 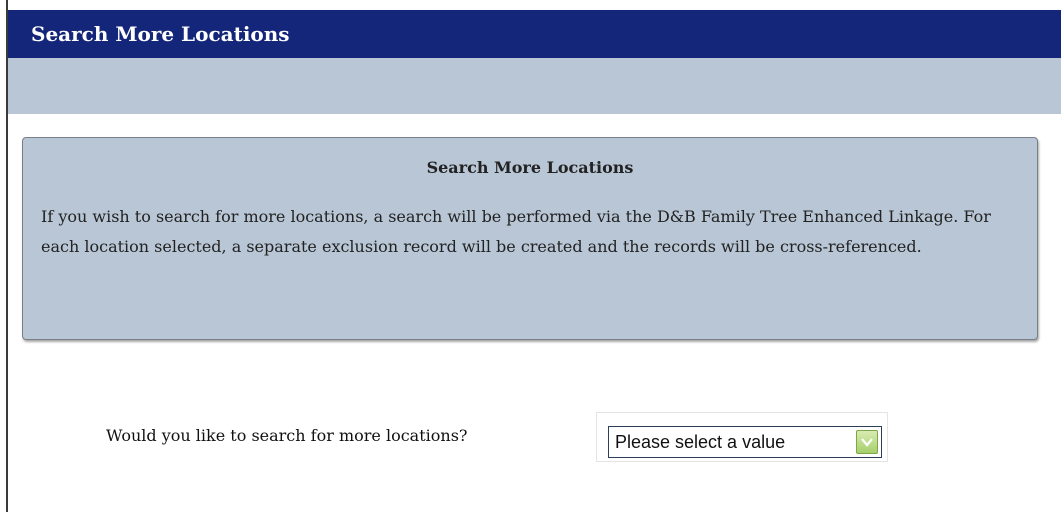 What do you see at coordinates (530, 167) in the screenshot?
I see `info-panel-heading: Search More Locations` at bounding box center [530, 167].